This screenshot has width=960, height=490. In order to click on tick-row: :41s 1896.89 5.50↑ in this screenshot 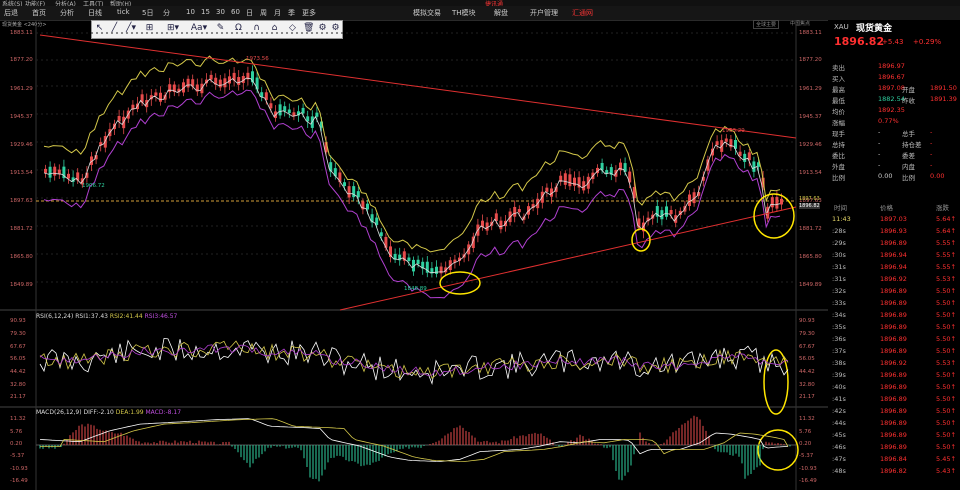, I will do `click(894, 399)`.